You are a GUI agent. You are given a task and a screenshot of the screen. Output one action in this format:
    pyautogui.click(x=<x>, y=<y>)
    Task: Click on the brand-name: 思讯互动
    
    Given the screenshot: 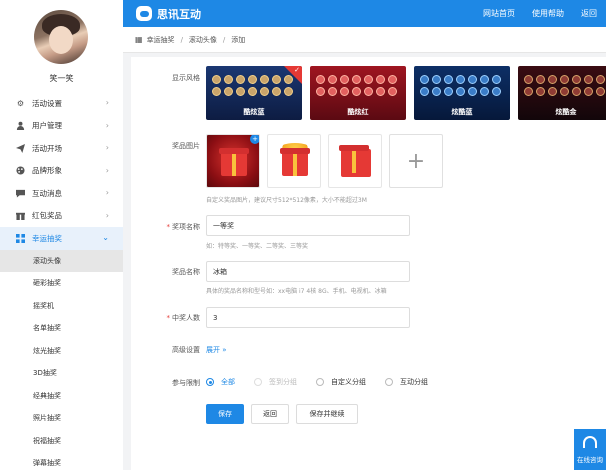 What is the action you would take?
    pyautogui.click(x=179, y=14)
    